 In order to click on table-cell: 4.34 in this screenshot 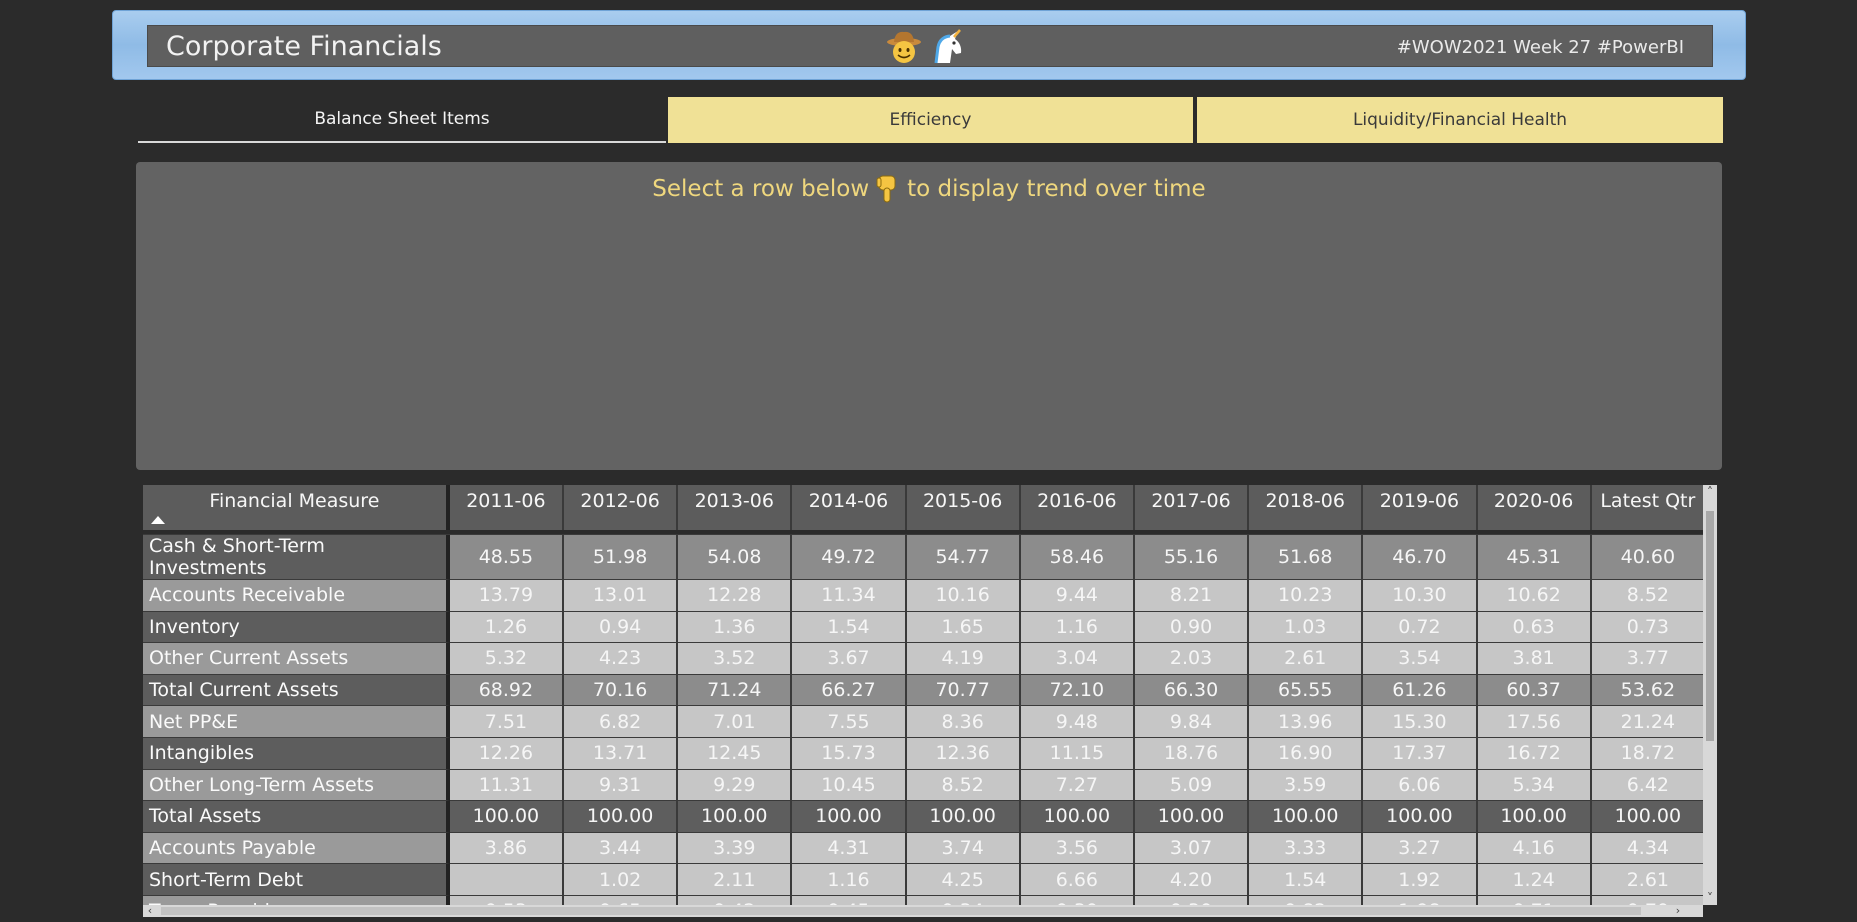, I will do `click(1648, 848)`.